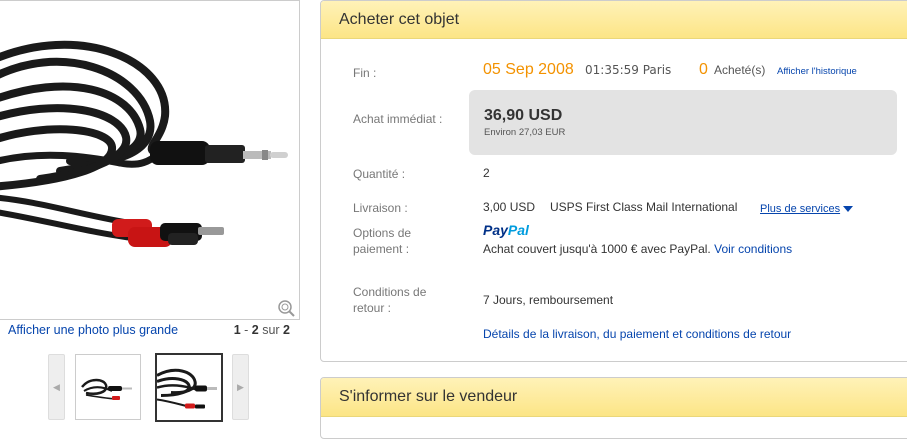  What do you see at coordinates (56, 387) in the screenshot?
I see `arrow-left-icon: ◀` at bounding box center [56, 387].